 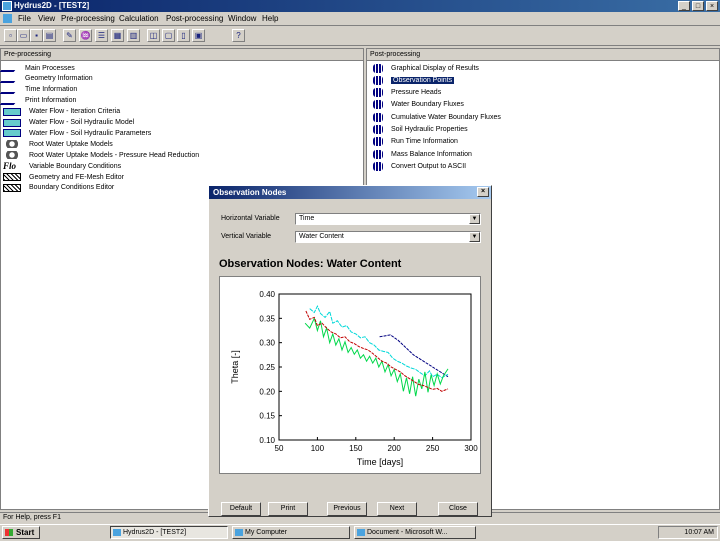 I want to click on horizontal-variable-label: Horizontal Variable, so click(x=250, y=218).